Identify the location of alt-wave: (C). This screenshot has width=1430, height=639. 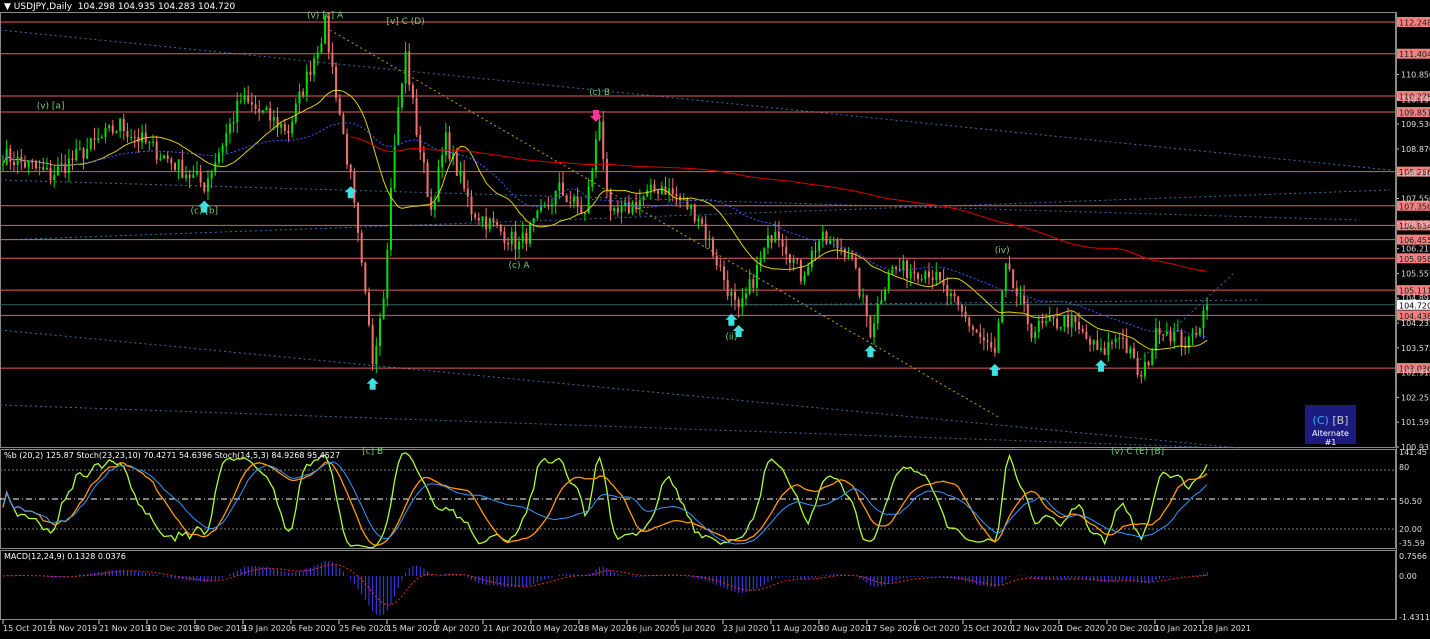
(1320, 420).